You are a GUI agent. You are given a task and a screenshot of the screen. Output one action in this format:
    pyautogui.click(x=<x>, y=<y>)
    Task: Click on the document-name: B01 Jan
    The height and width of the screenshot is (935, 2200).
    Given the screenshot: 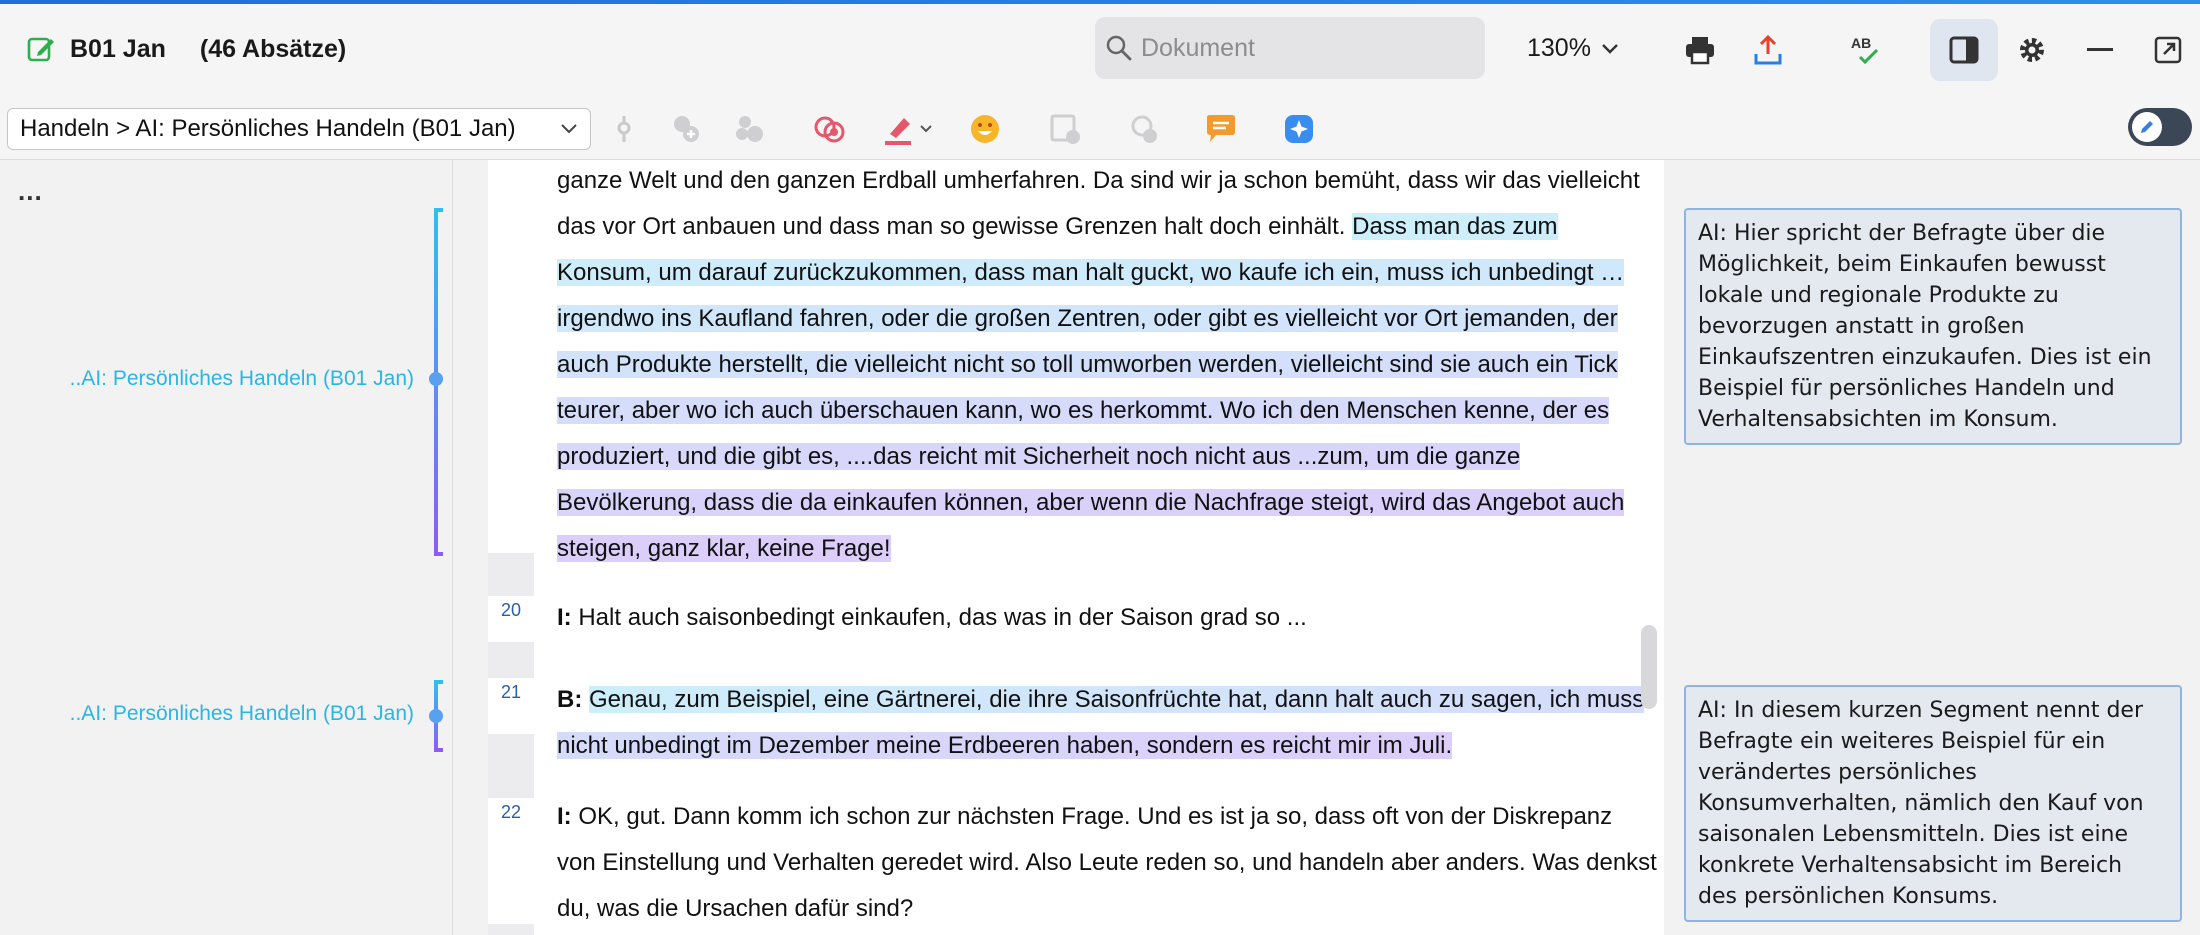 What is the action you would take?
    pyautogui.click(x=118, y=48)
    